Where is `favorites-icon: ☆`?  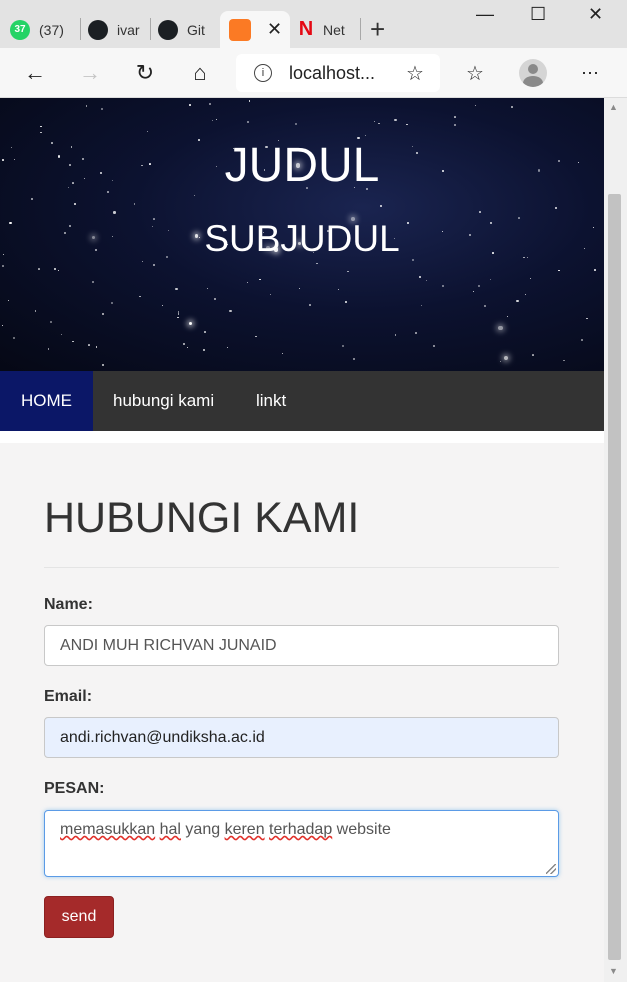
favorites-icon: ☆ is located at coordinates (475, 73).